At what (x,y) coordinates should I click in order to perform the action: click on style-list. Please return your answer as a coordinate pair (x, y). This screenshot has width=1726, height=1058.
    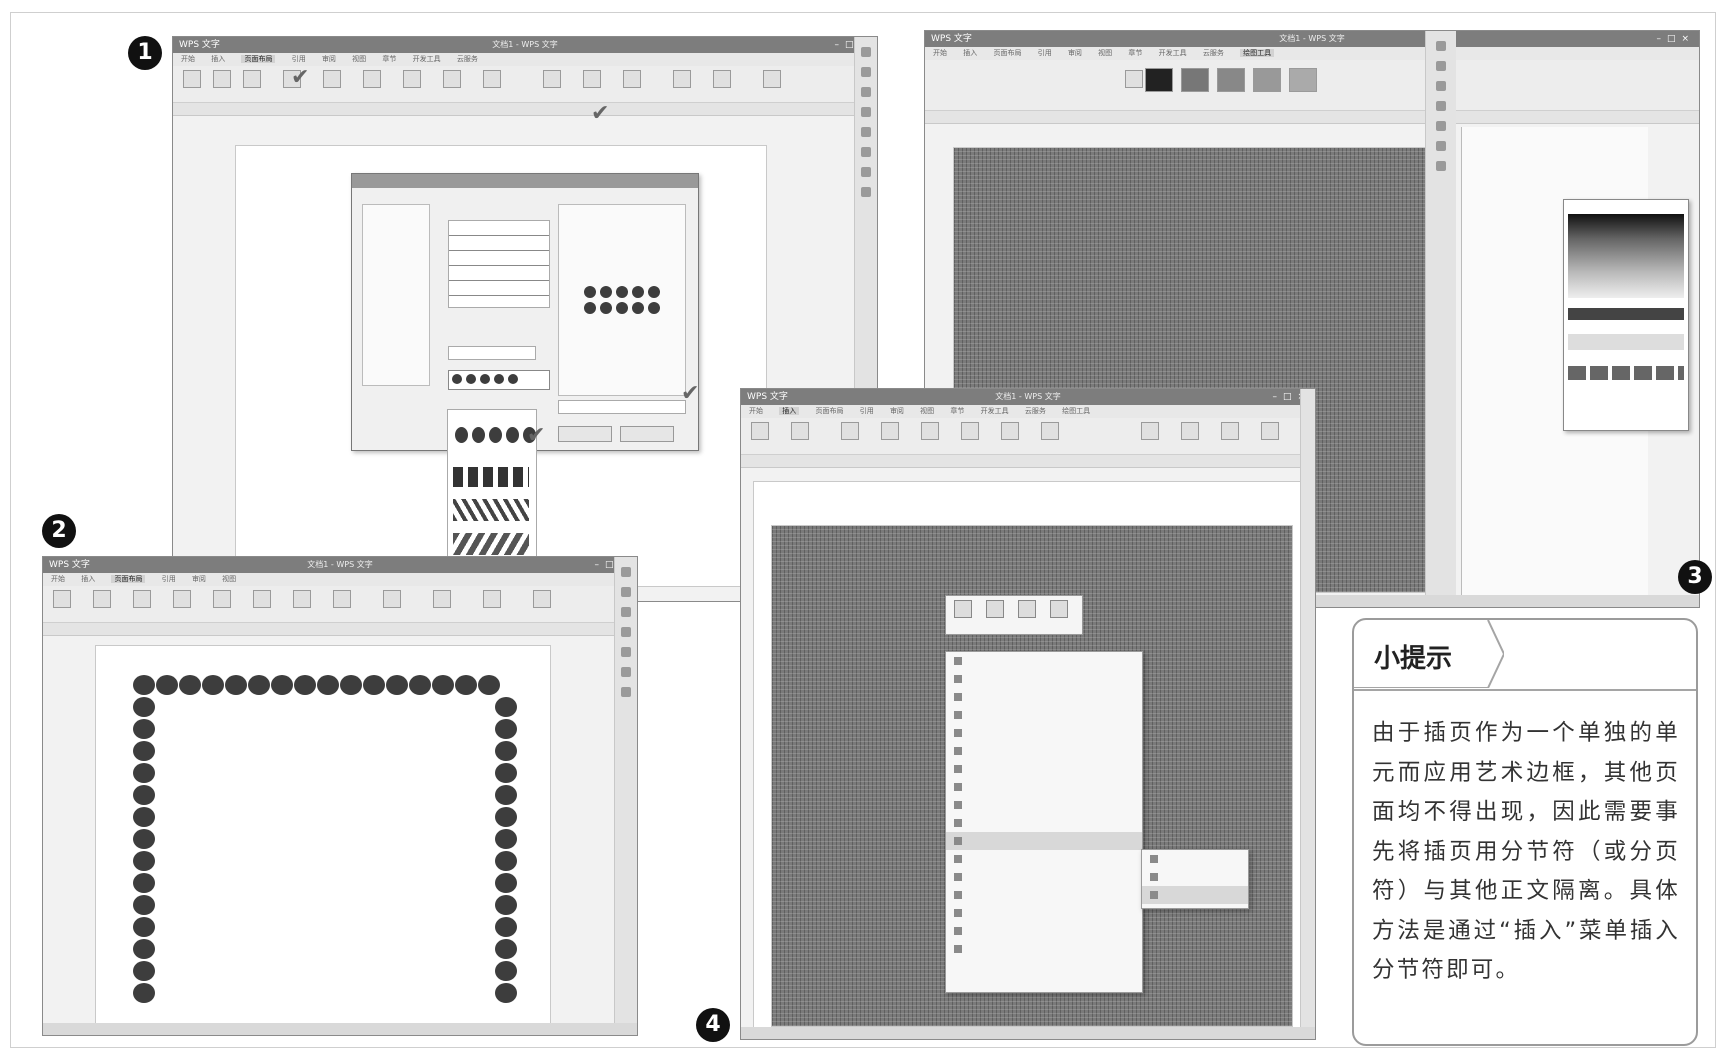
    Looking at the image, I should click on (499, 264).